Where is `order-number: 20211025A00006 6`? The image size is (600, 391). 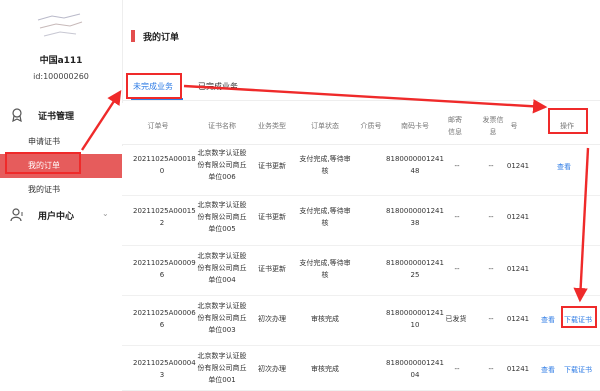 order-number: 20211025A00006 6 is located at coordinates (164, 319).